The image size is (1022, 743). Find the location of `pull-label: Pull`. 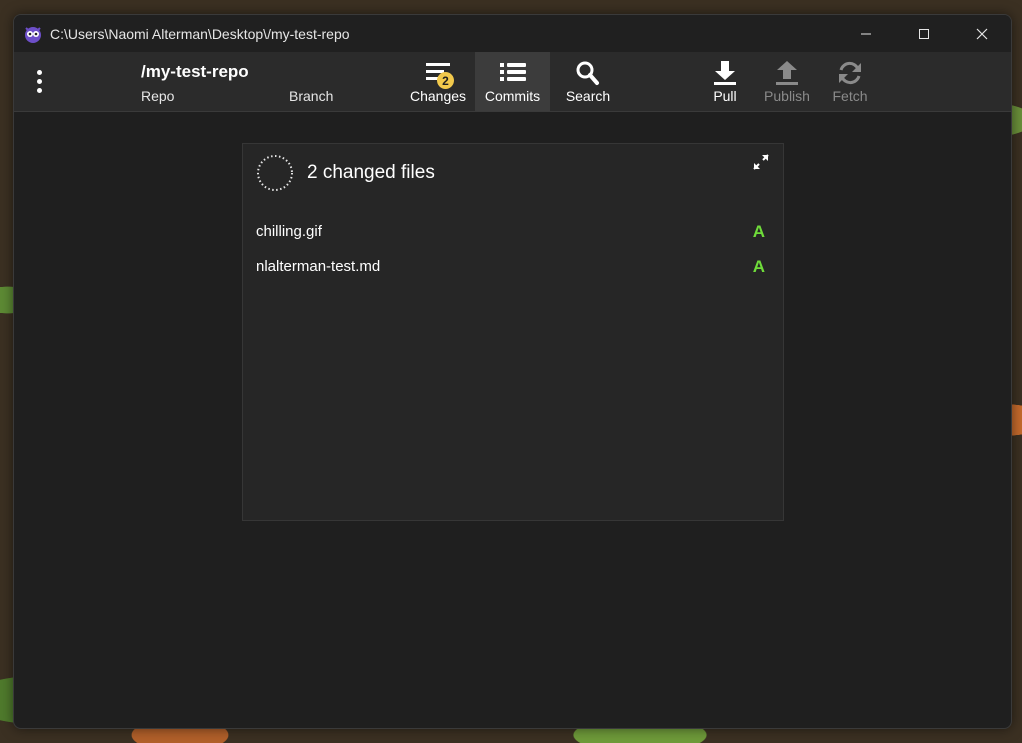

pull-label: Pull is located at coordinates (725, 96).